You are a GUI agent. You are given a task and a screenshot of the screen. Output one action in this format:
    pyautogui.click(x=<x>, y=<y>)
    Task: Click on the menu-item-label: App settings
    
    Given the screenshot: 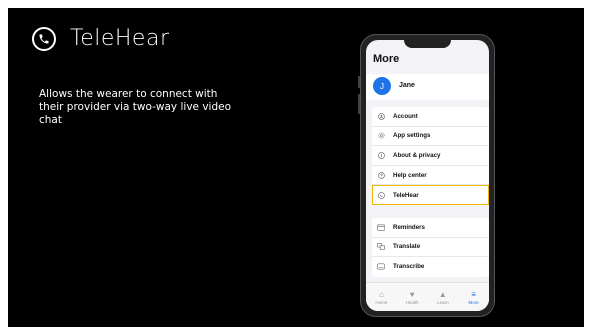 What is the action you would take?
    pyautogui.click(x=412, y=136)
    